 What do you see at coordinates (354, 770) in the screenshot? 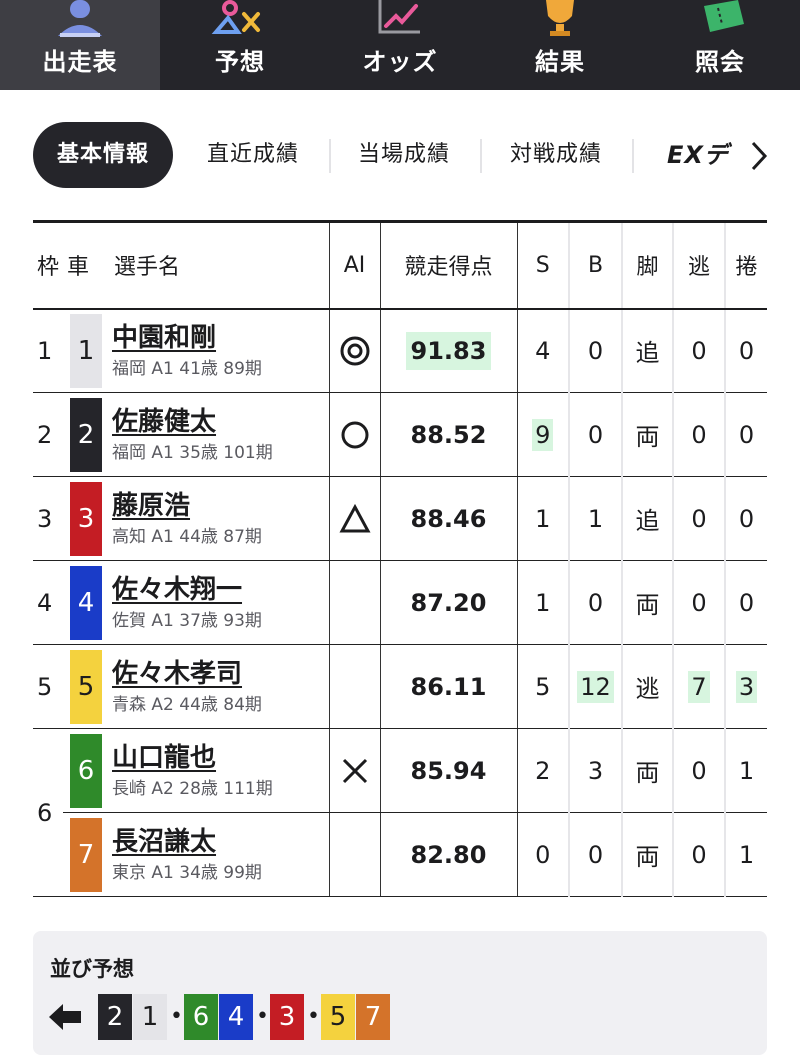
I see `cross-icon` at bounding box center [354, 770].